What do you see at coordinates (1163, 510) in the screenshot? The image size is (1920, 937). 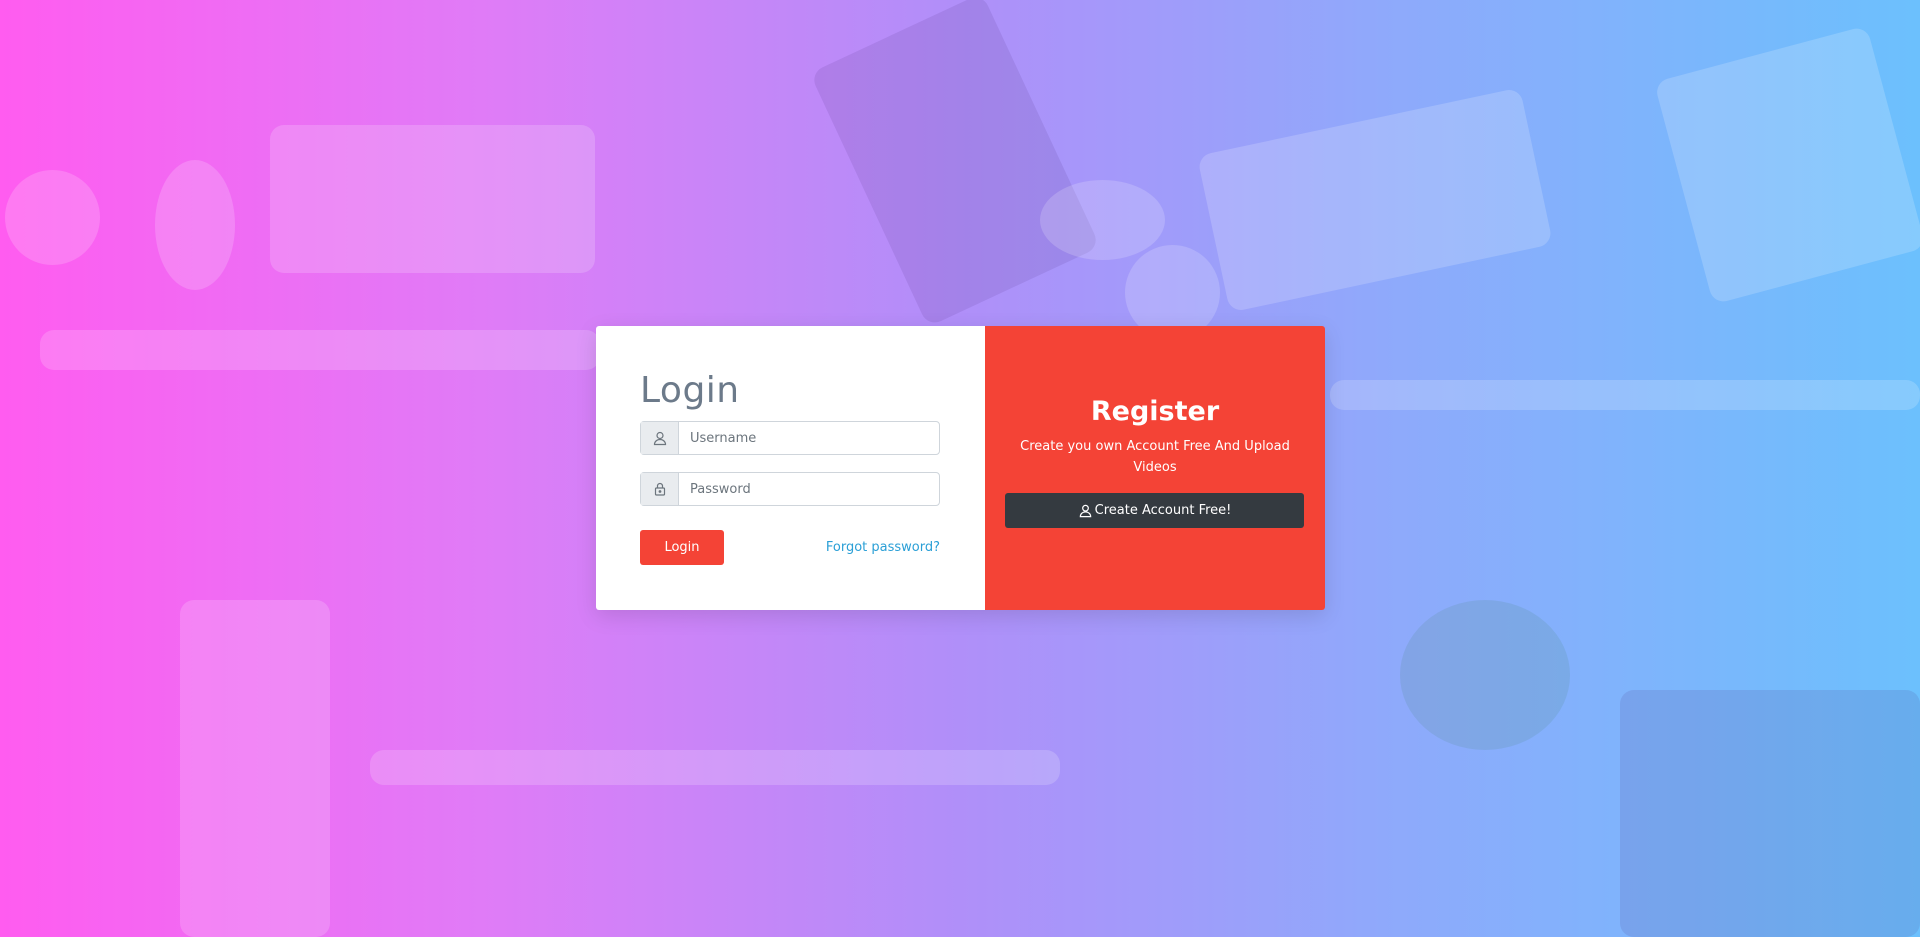 I see `create-account-label: Create Account Free!` at bounding box center [1163, 510].